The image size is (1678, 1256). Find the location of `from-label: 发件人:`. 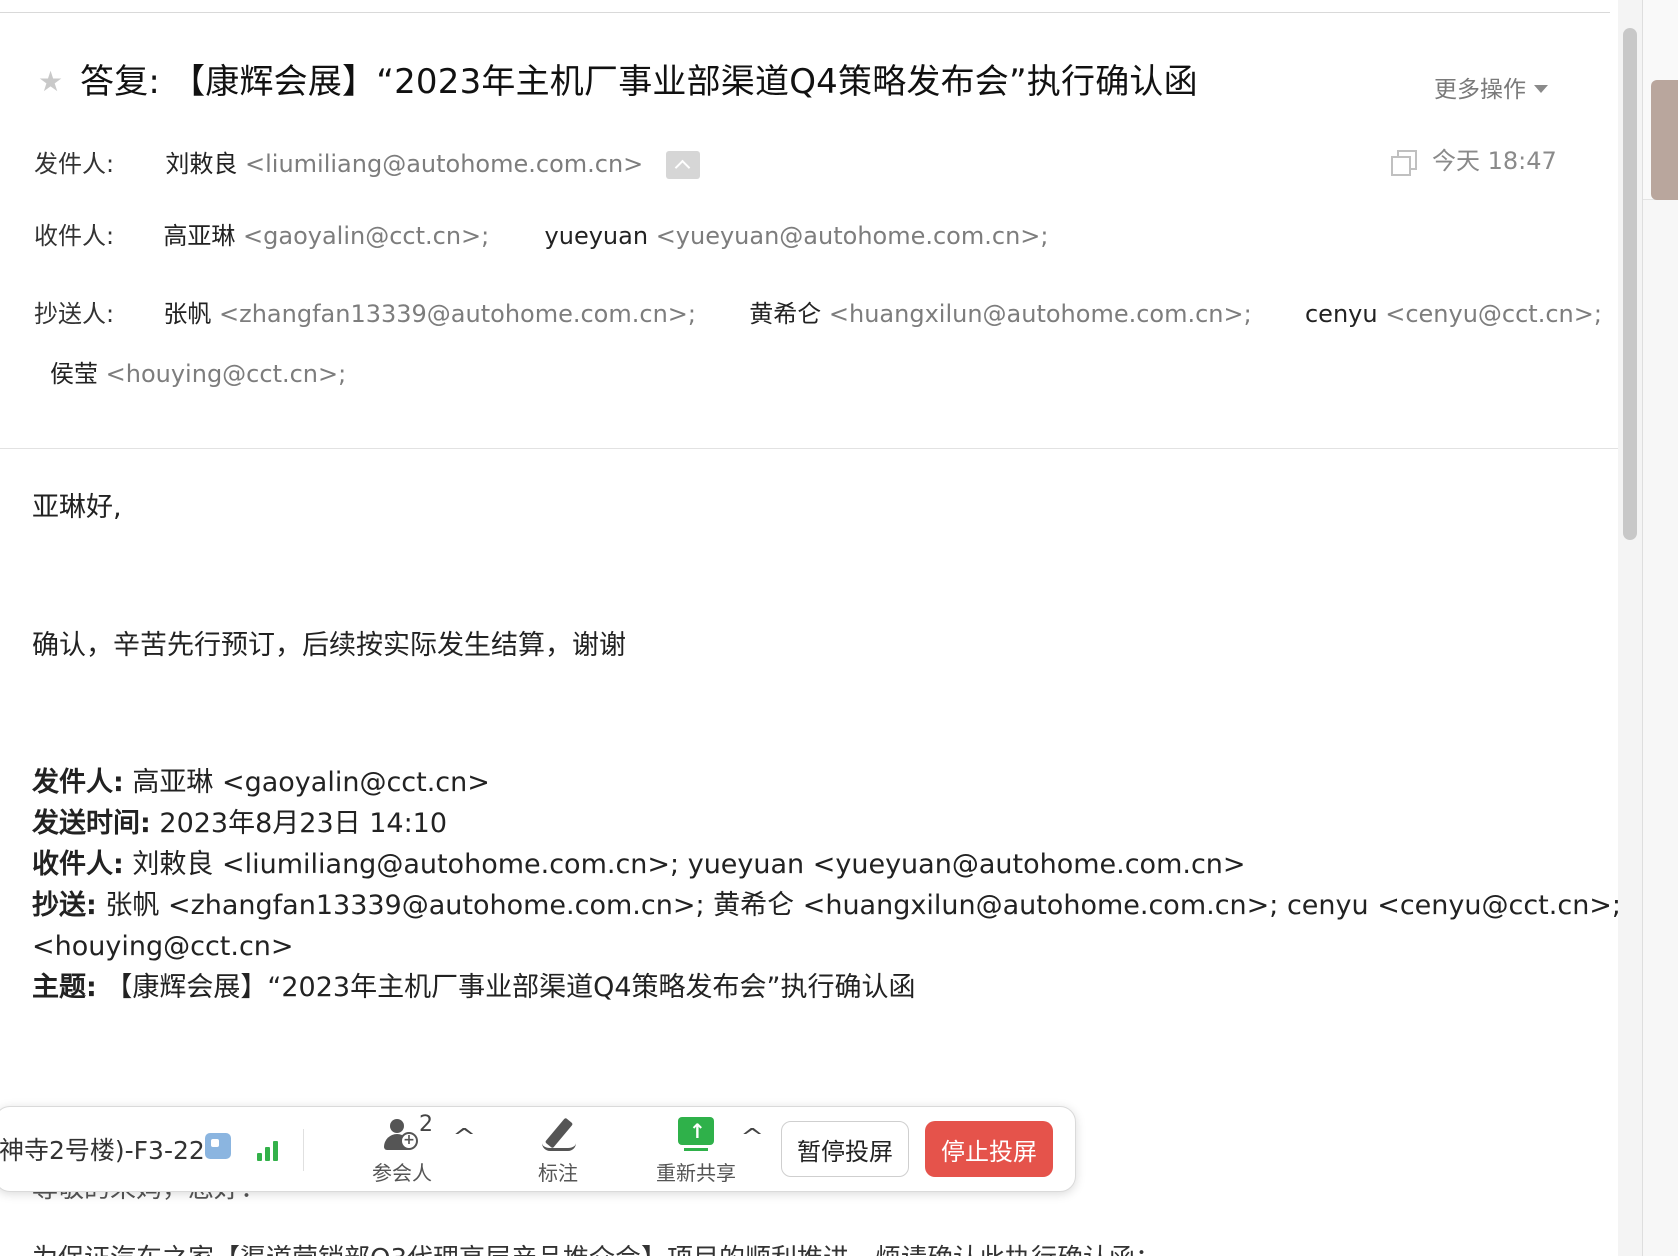

from-label: 发件人: is located at coordinates (74, 164).